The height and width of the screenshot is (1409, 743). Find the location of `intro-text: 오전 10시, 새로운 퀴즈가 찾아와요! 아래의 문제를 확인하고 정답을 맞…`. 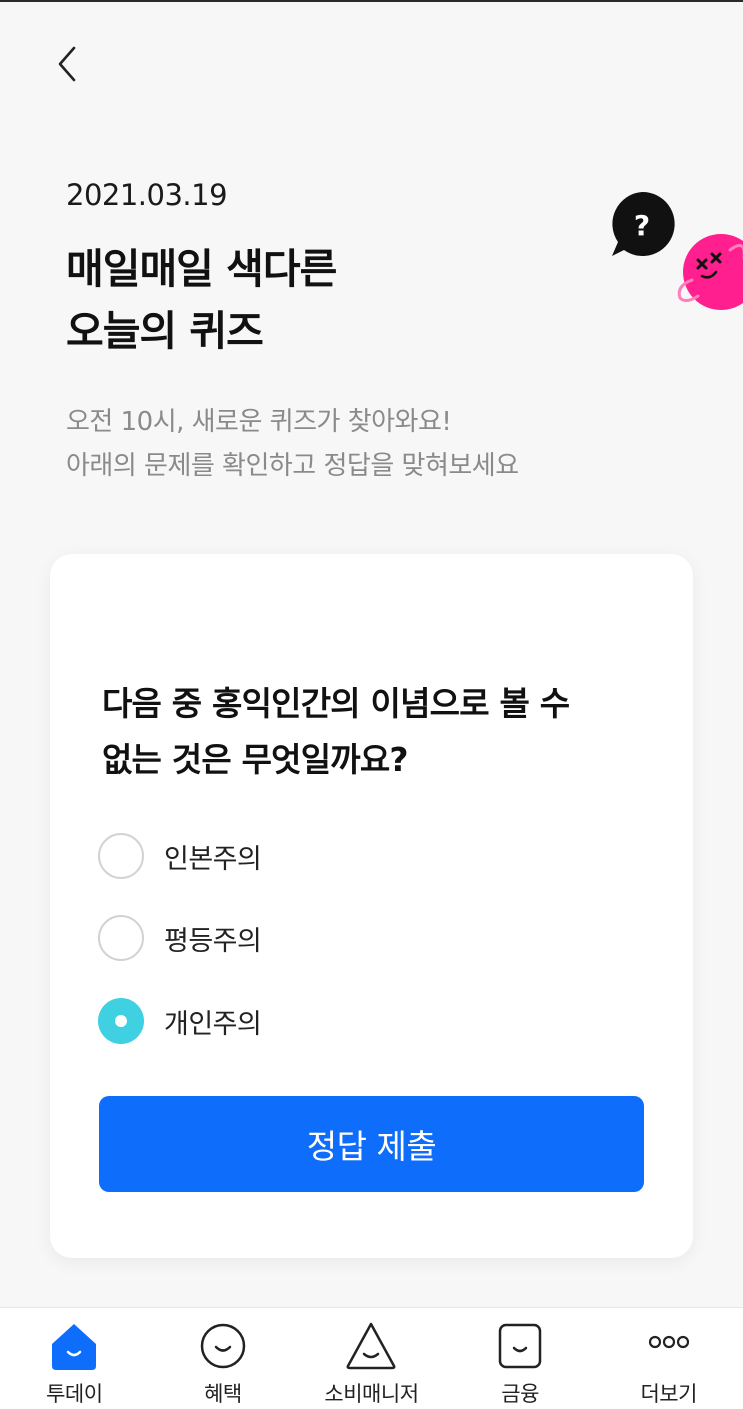

intro-text: 오전 10시, 새로운 퀴즈가 찾아와요! 아래의 문제를 확인하고 정답을 맞… is located at coordinates (292, 444).